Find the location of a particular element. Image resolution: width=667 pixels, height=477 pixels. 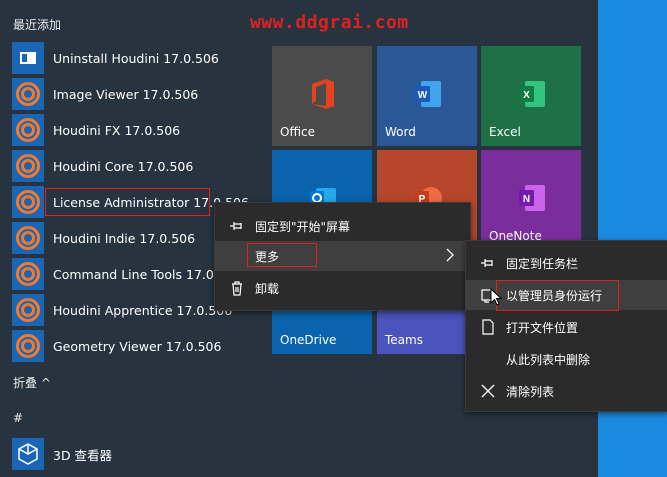

tile-label: OneDrive is located at coordinates (308, 340).